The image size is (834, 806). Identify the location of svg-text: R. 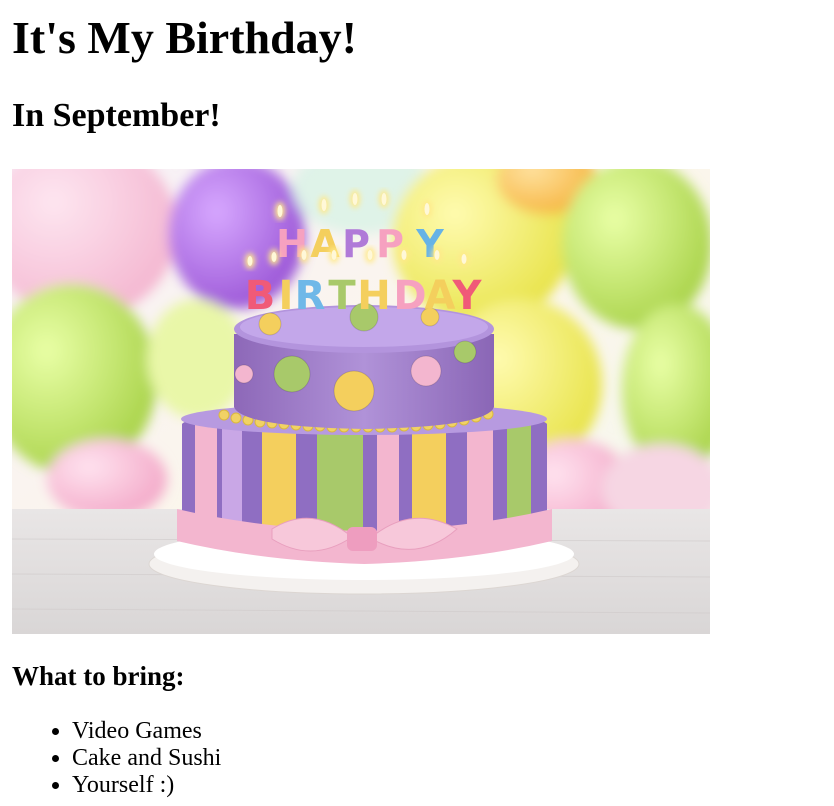
(310, 296).